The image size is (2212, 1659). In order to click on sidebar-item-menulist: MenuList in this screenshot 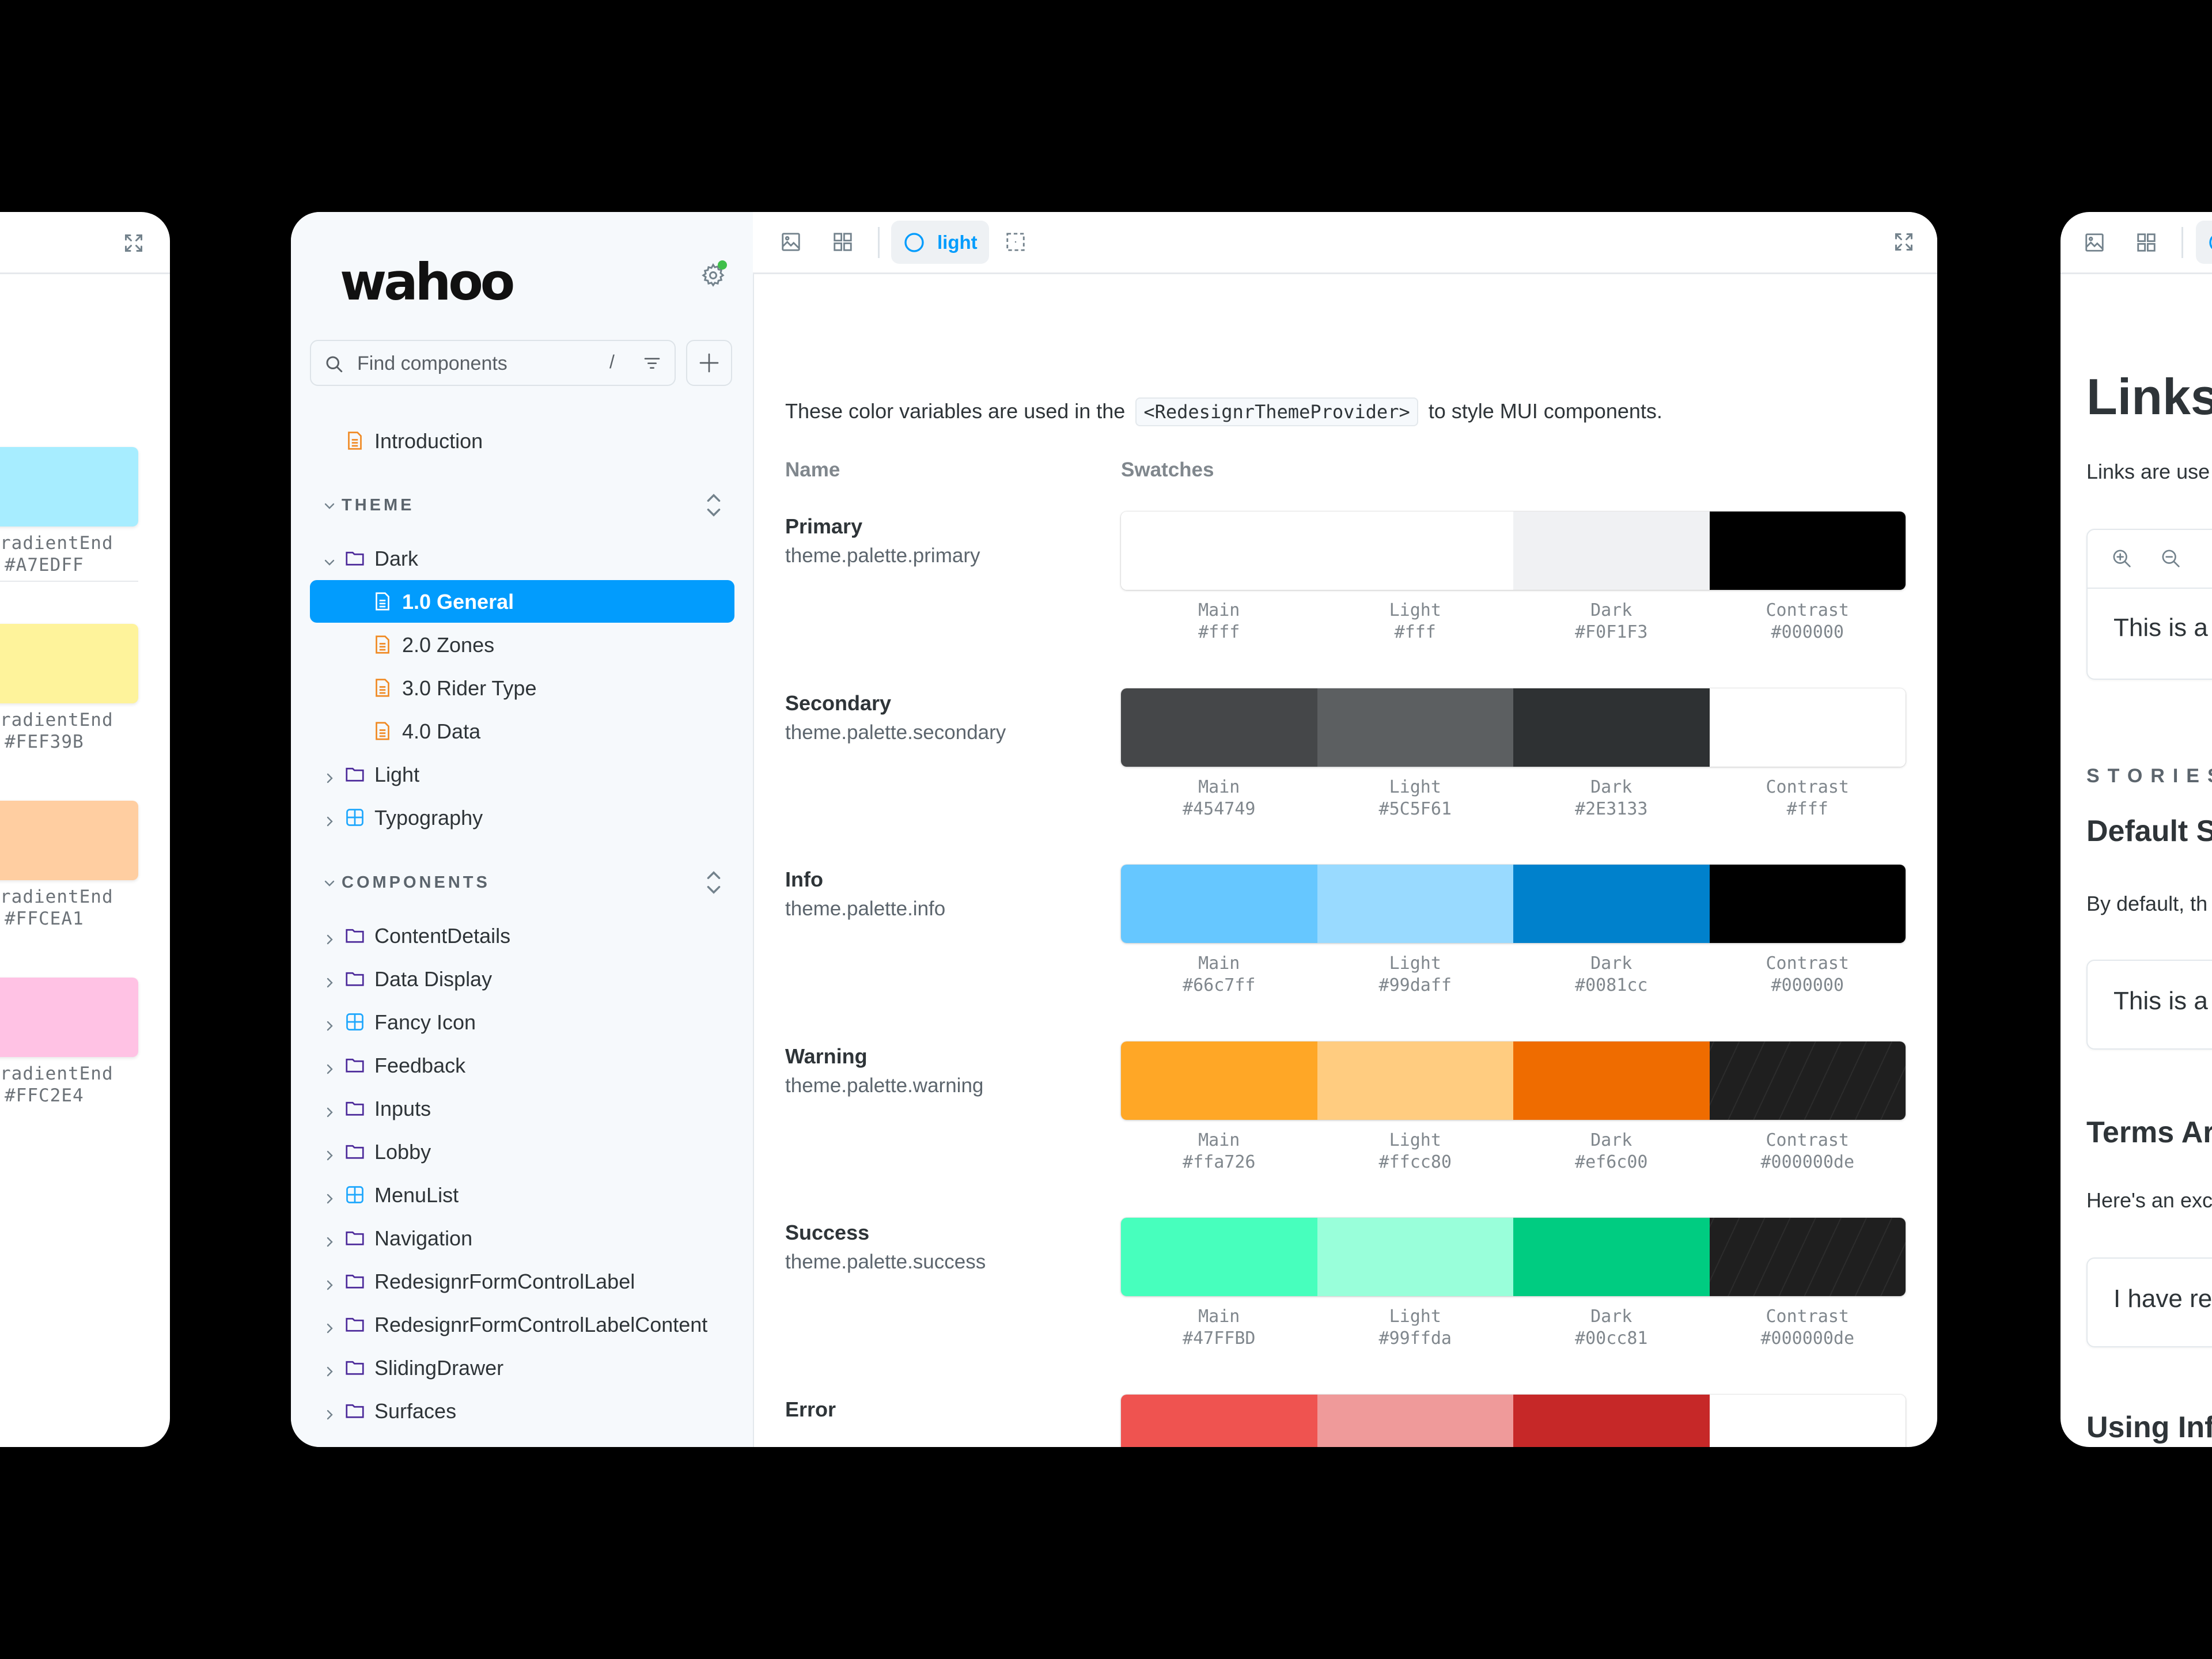, I will do `click(522, 1194)`.